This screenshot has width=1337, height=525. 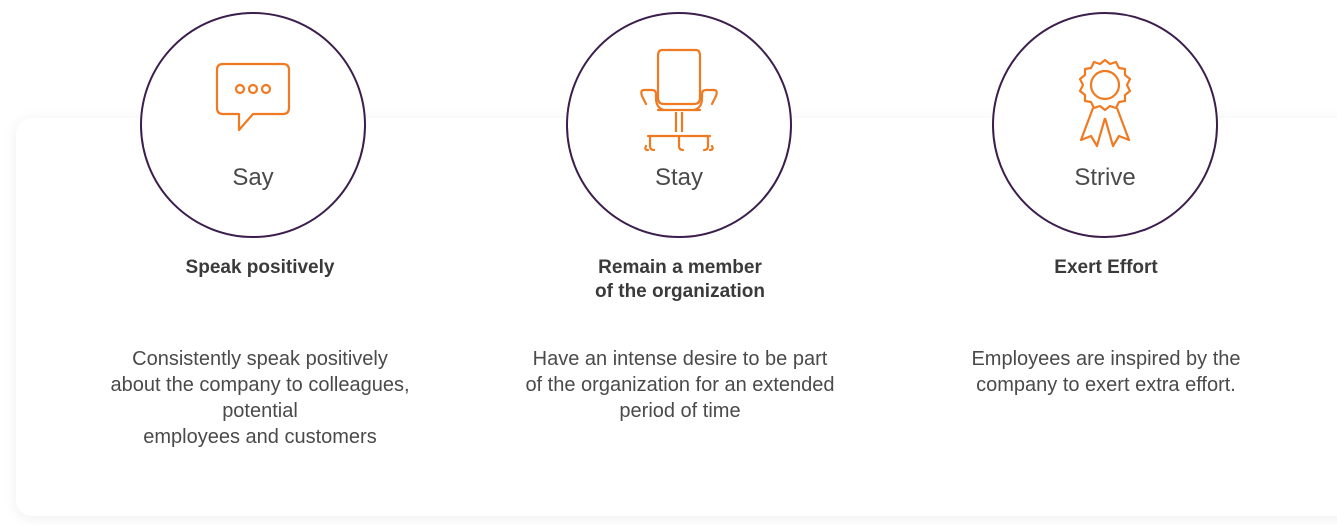 What do you see at coordinates (253, 177) in the screenshot?
I see `pillar-label: Say` at bounding box center [253, 177].